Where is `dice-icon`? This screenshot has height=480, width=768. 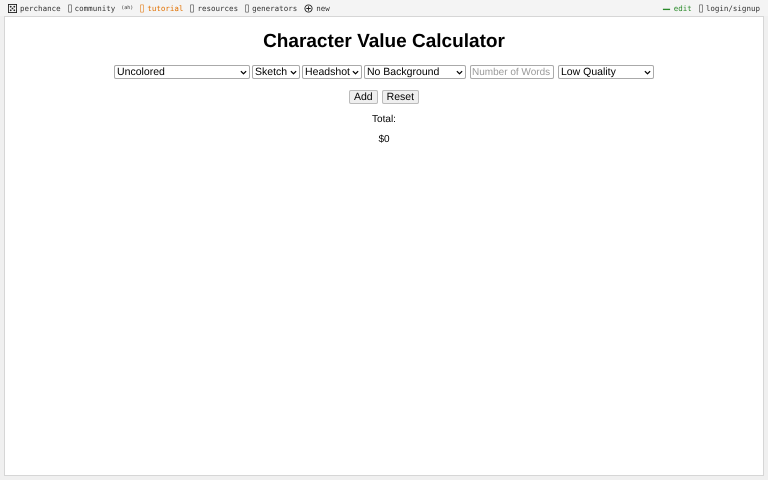
dice-icon is located at coordinates (12, 8).